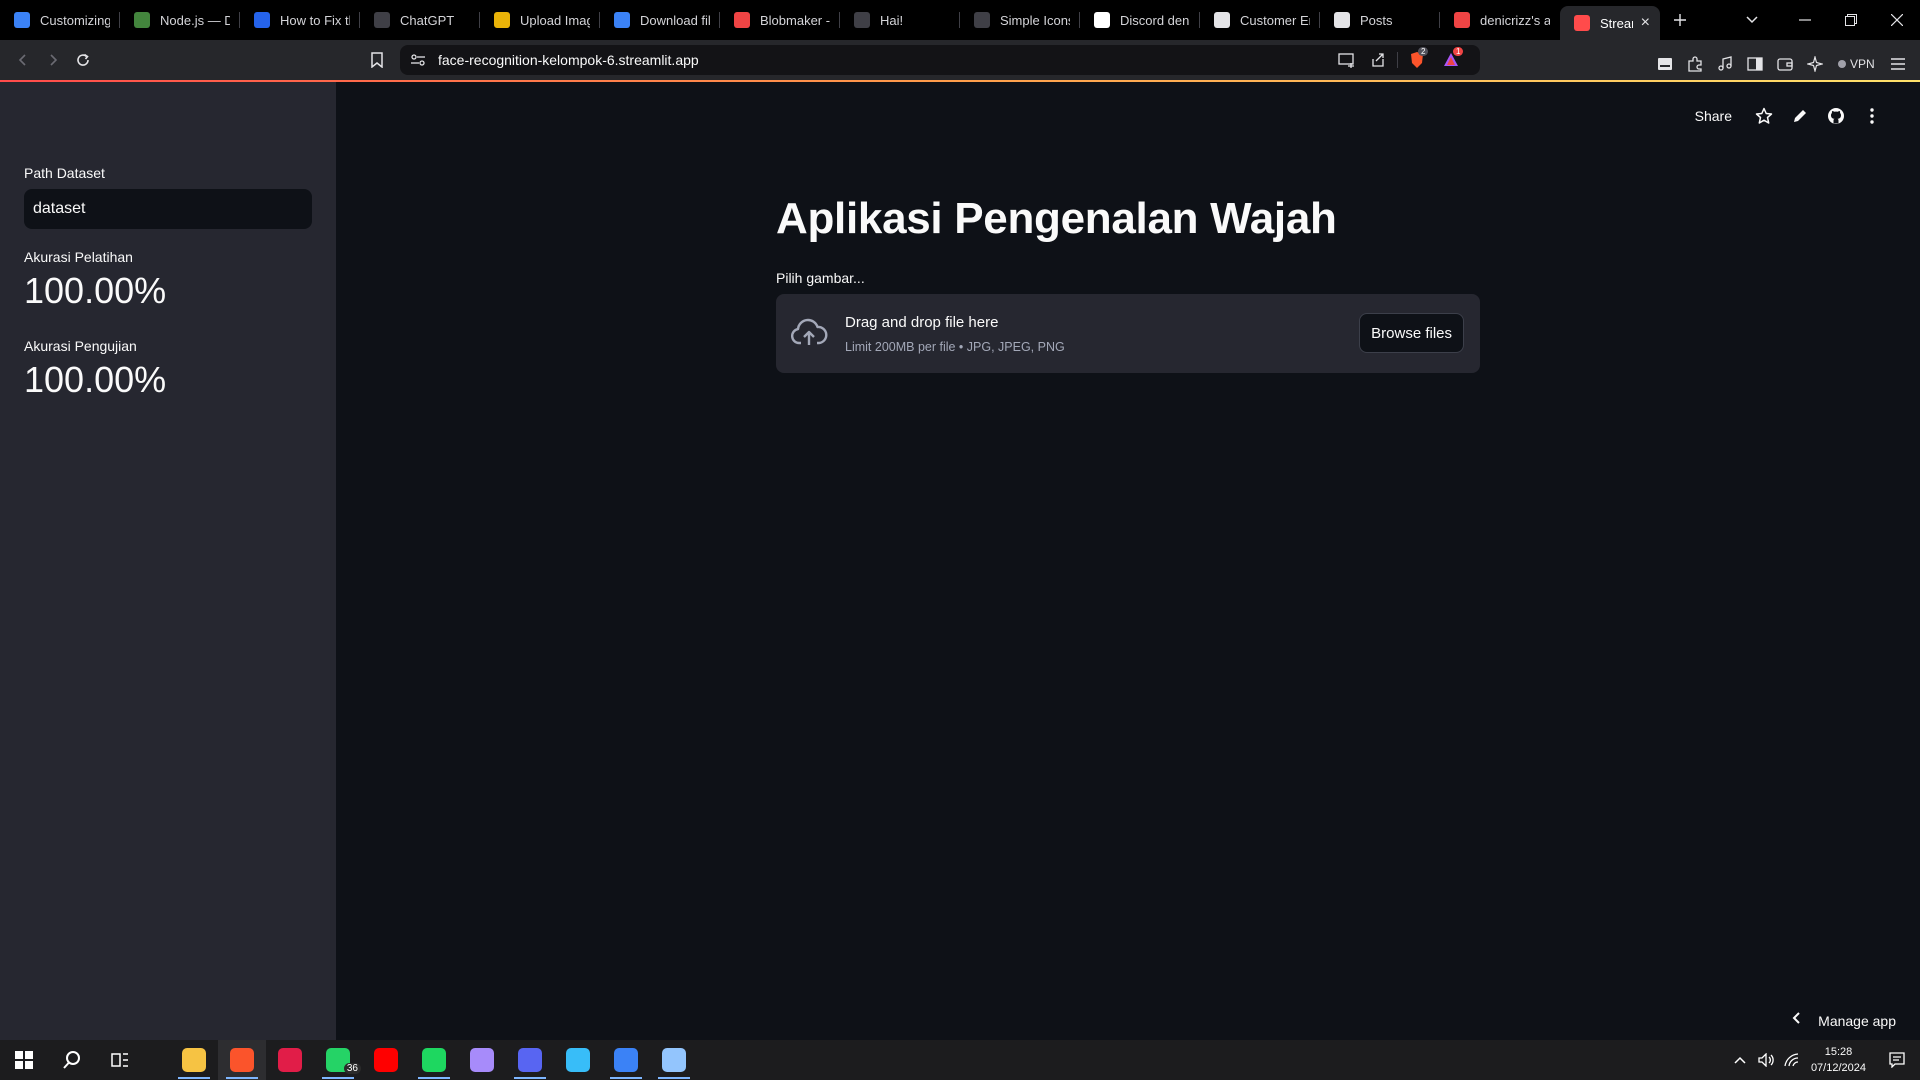  What do you see at coordinates (1851, 20) in the screenshot?
I see `restore-button` at bounding box center [1851, 20].